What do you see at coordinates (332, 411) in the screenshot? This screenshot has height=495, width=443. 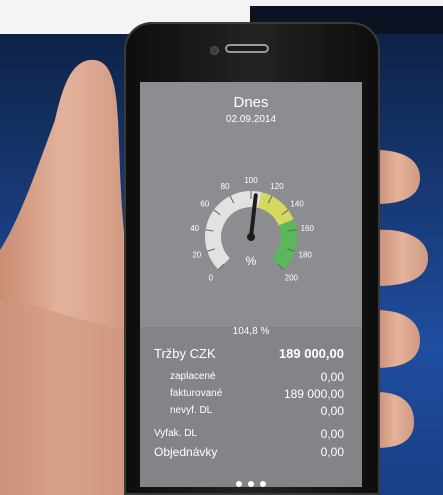 I see `uninvoiced-dn-value: 0,00` at bounding box center [332, 411].